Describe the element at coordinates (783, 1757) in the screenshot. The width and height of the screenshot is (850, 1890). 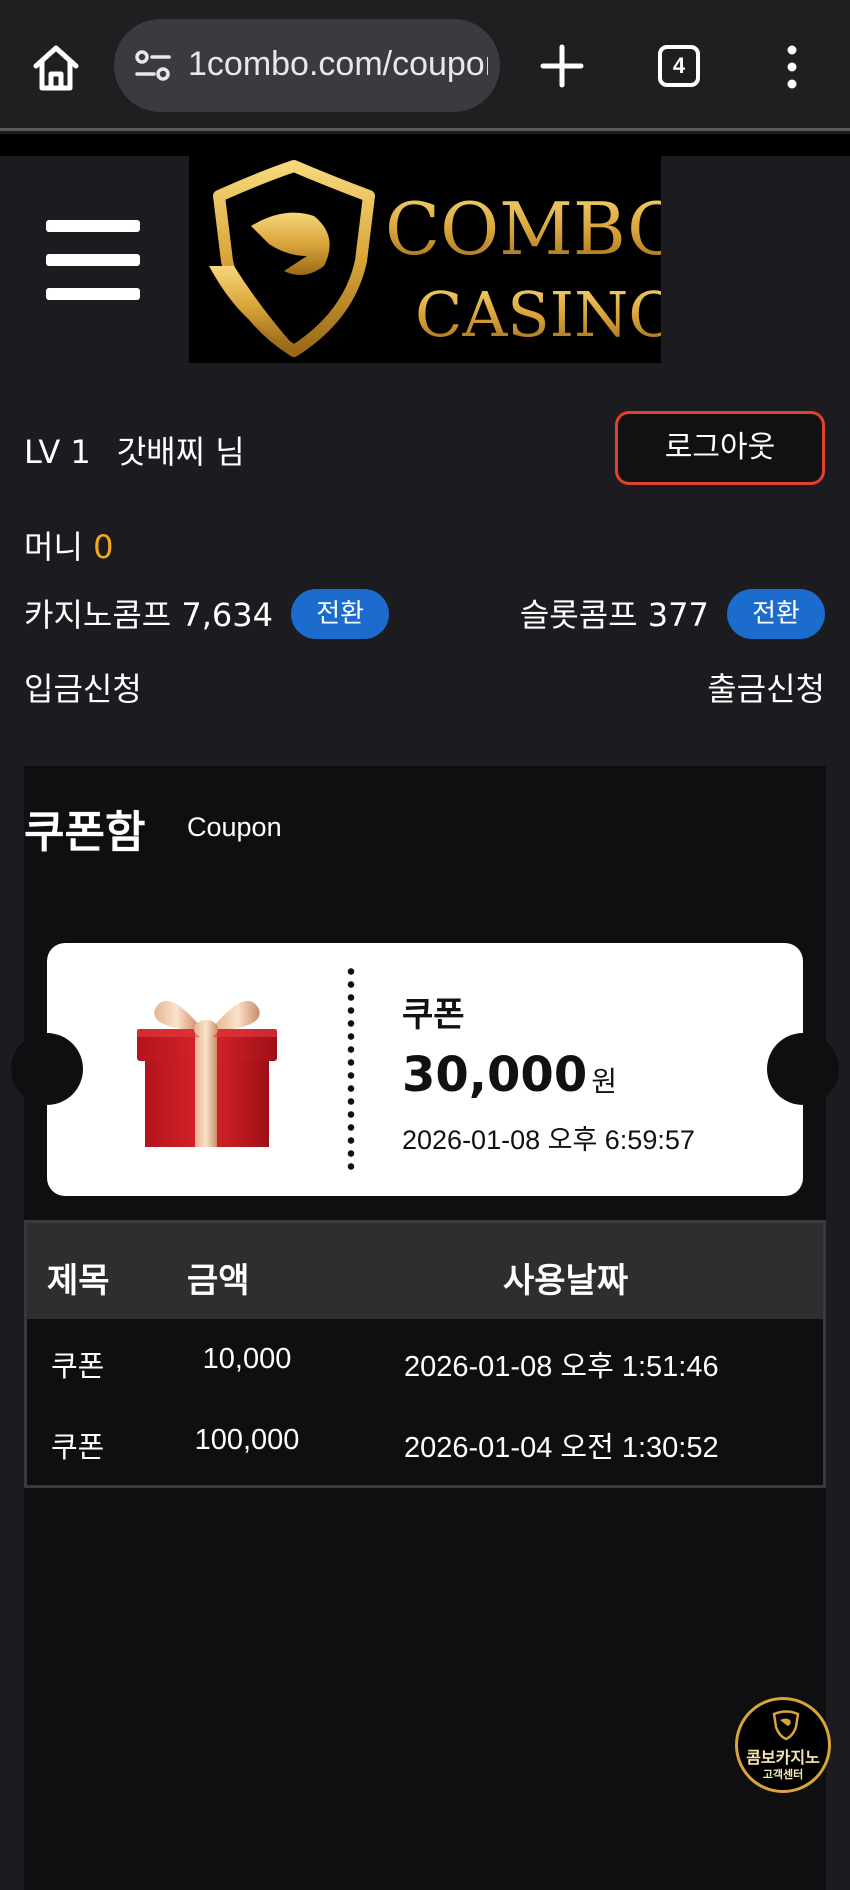
I see `support-label: 콤보카지노` at that location.